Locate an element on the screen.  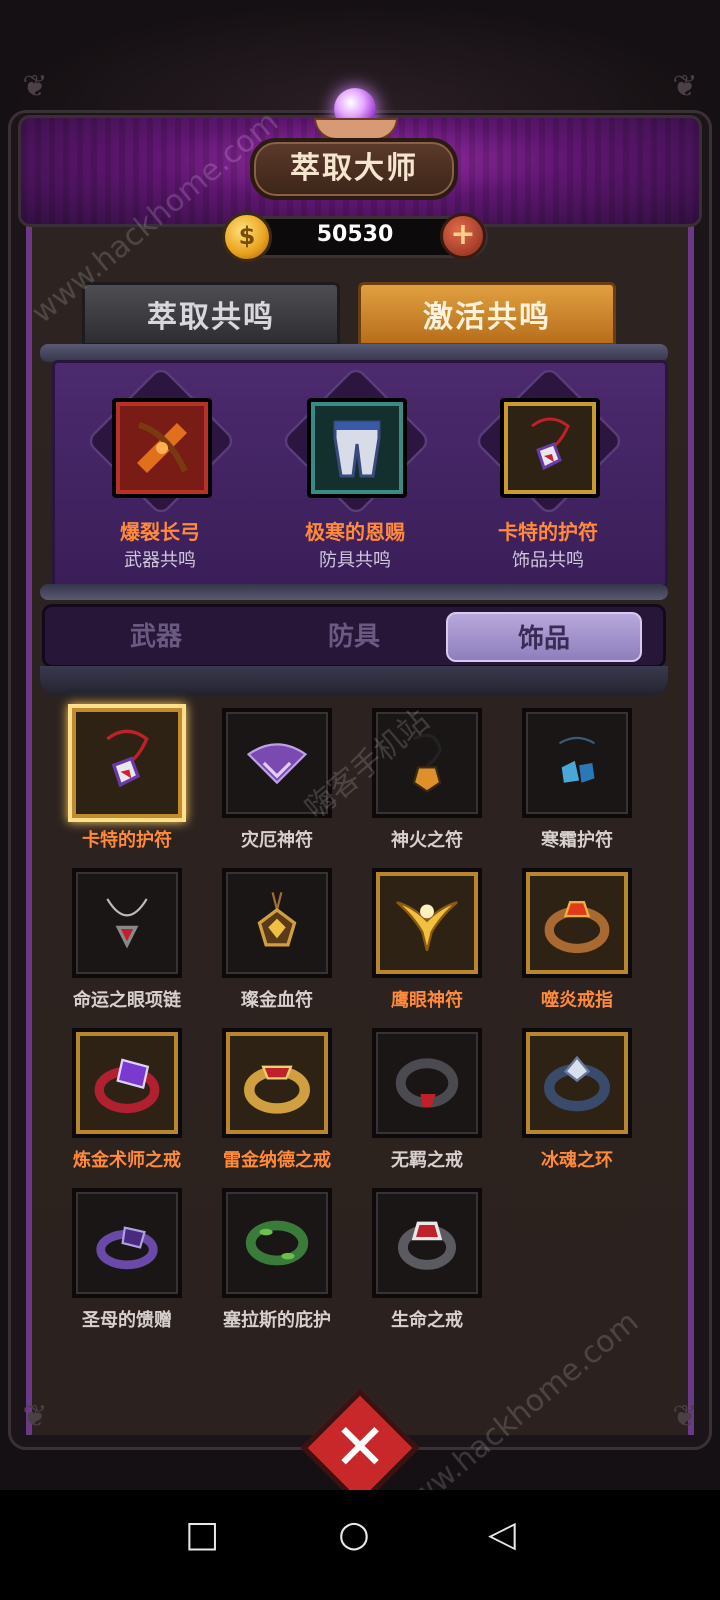
eagle-charm-icon is located at coordinates (427, 923).